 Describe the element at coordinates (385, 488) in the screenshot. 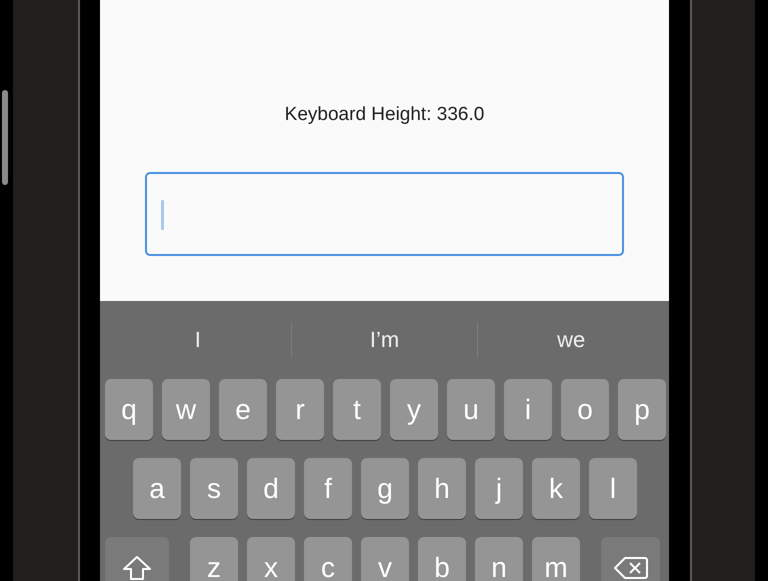

I see `letter-key: g` at that location.